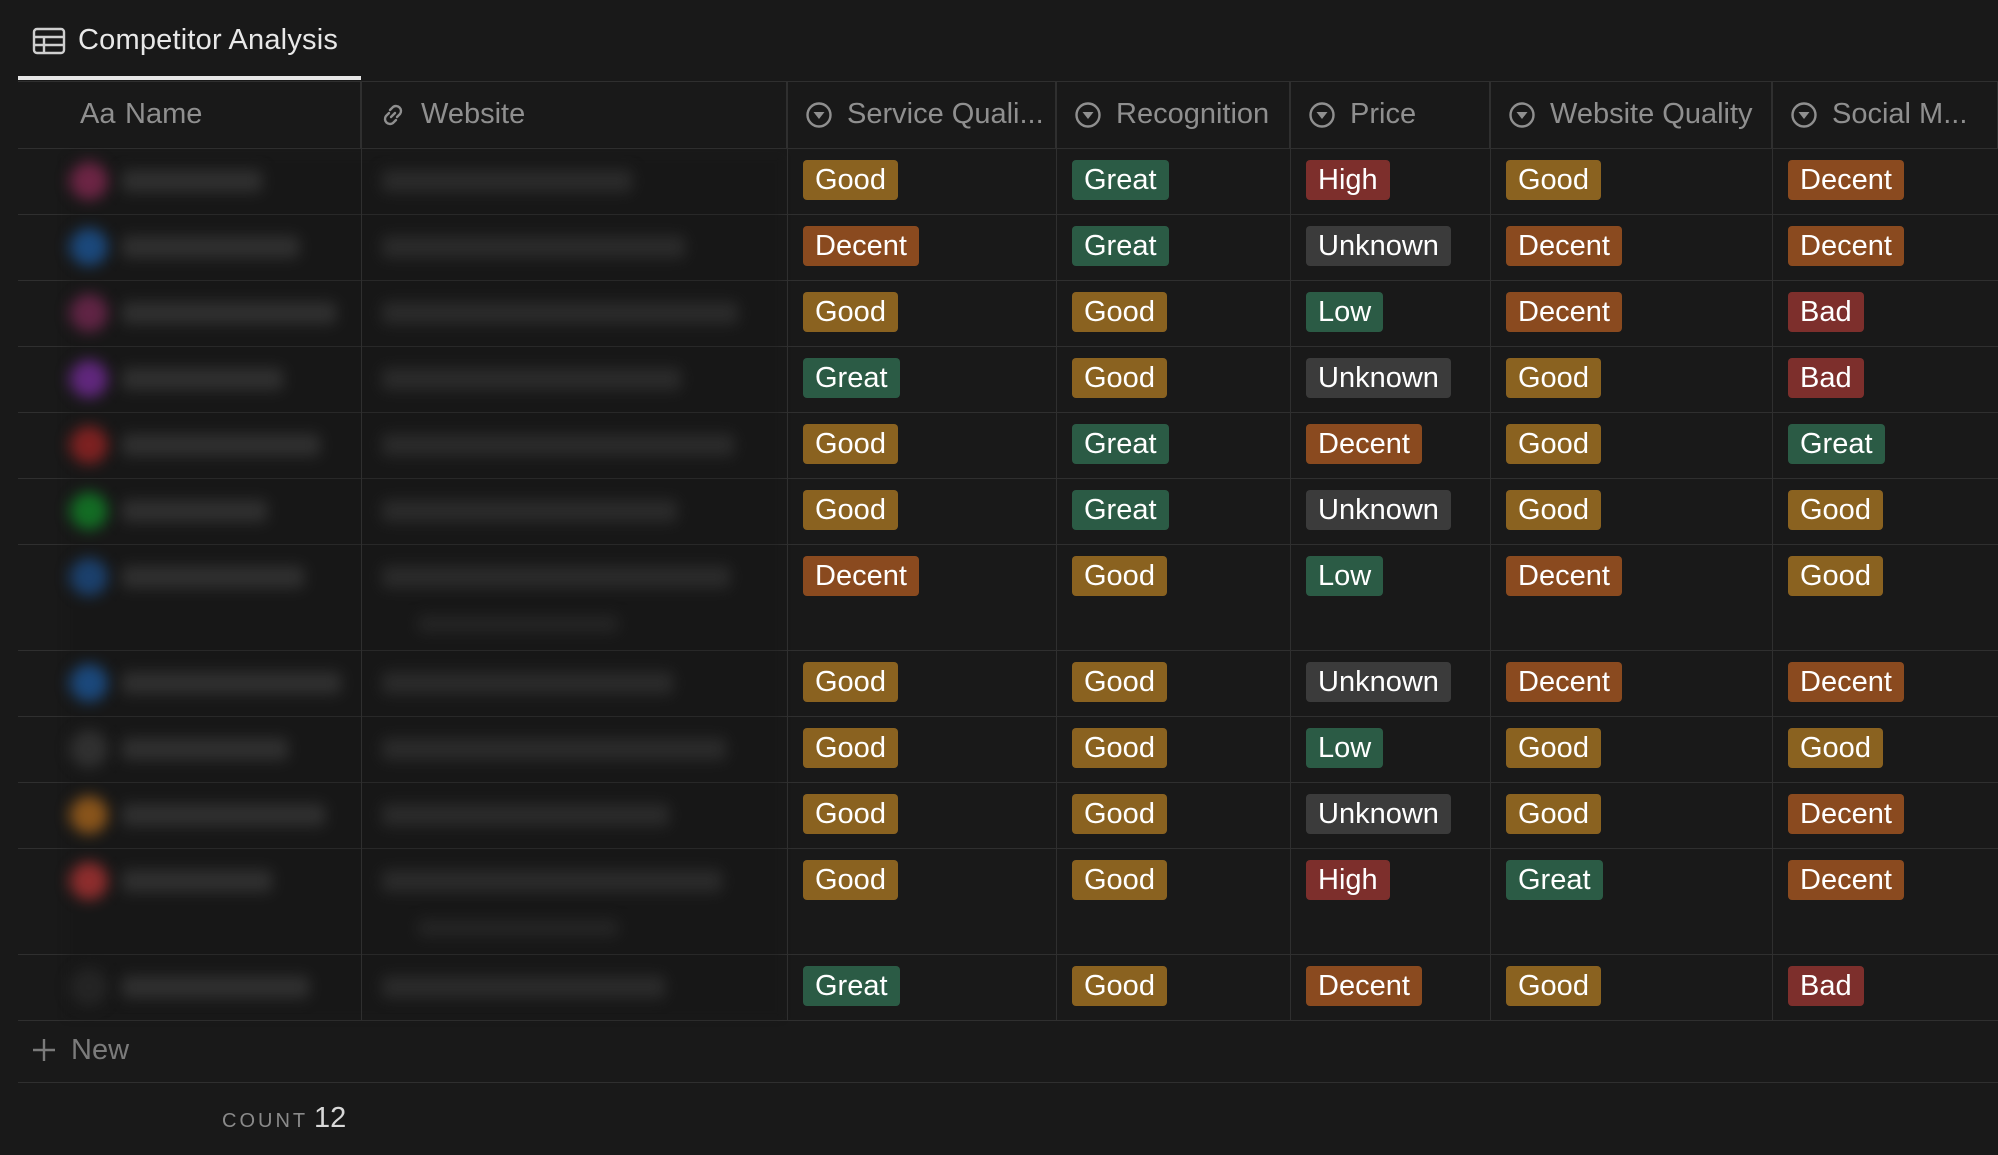 The width and height of the screenshot is (1998, 1155). I want to click on column-header-label: Recognition, so click(1193, 114).